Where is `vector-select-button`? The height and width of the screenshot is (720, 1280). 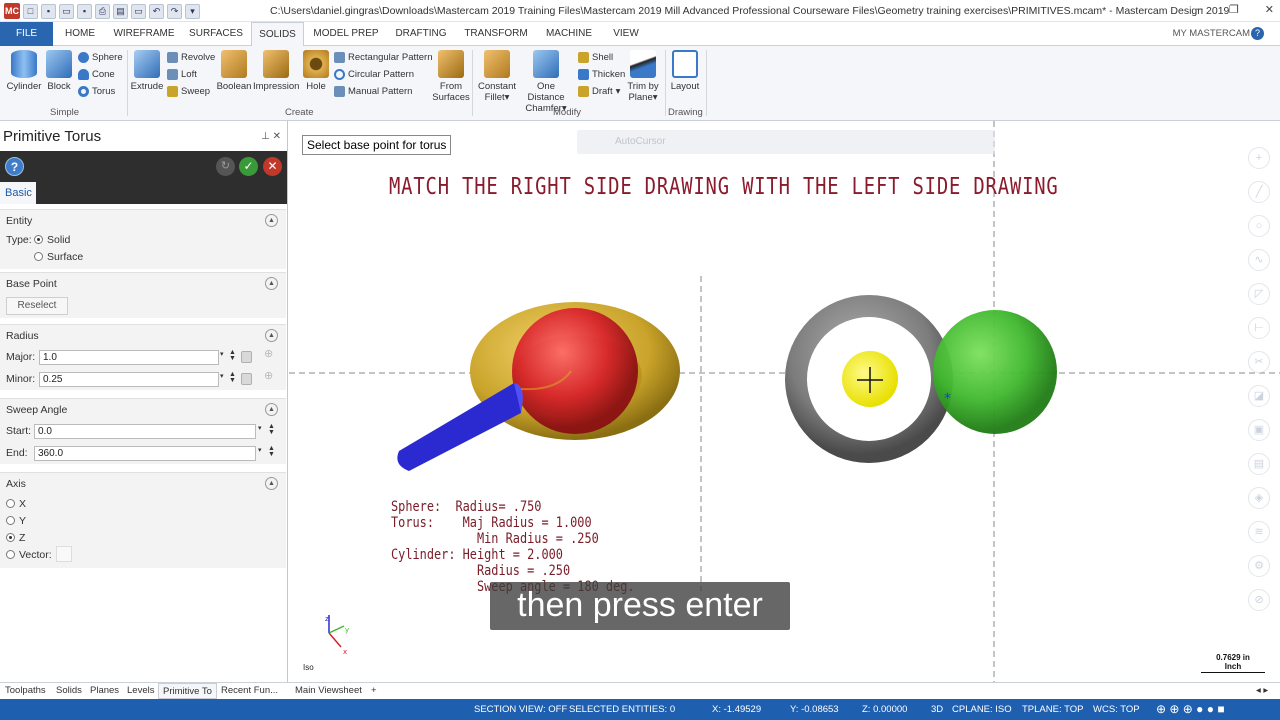 vector-select-button is located at coordinates (64, 554).